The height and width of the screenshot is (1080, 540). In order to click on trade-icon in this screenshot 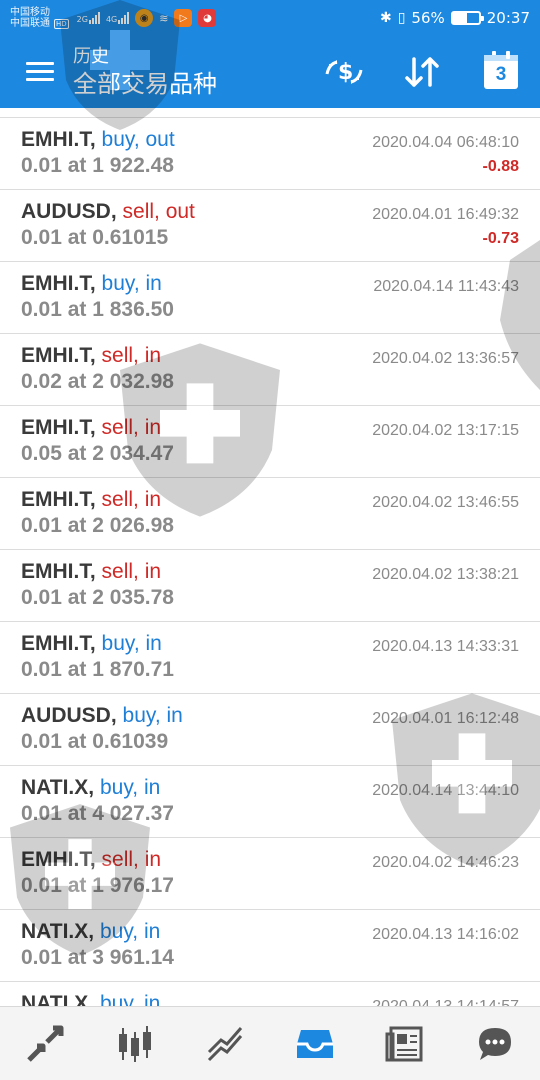, I will do `click(225, 1043)`.